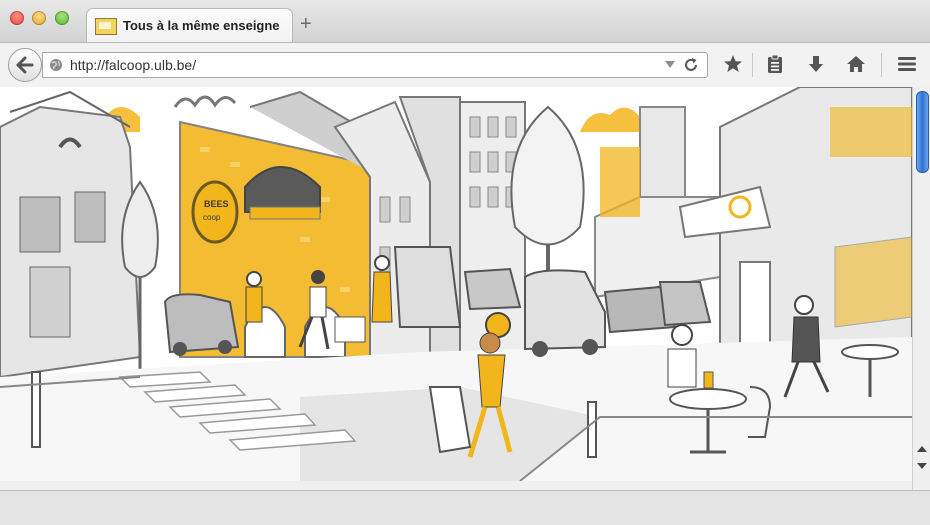  Describe the element at coordinates (456, 485) in the screenshot. I see `content-bottom-bar` at that location.